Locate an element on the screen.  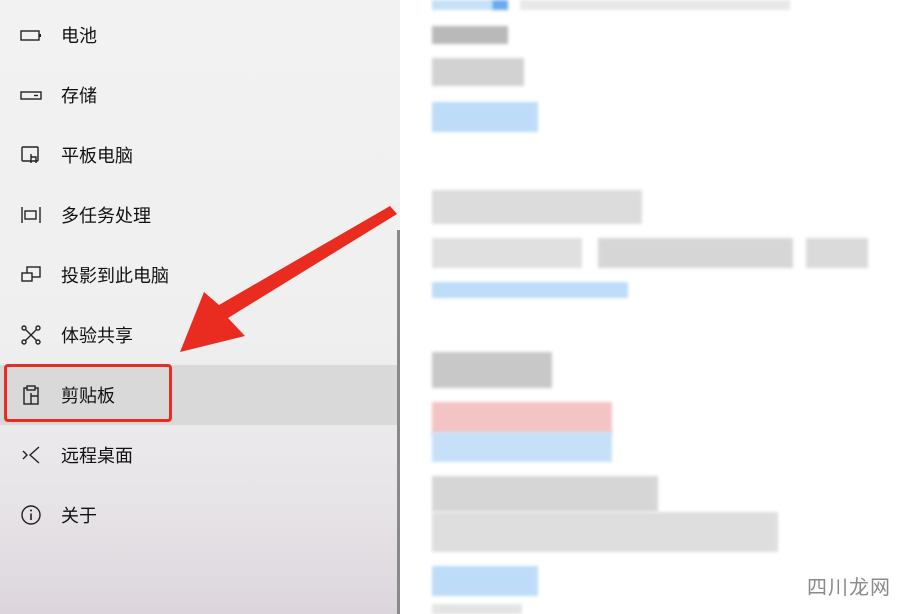
sidebar-item-label: 电池 is located at coordinates (79, 36).